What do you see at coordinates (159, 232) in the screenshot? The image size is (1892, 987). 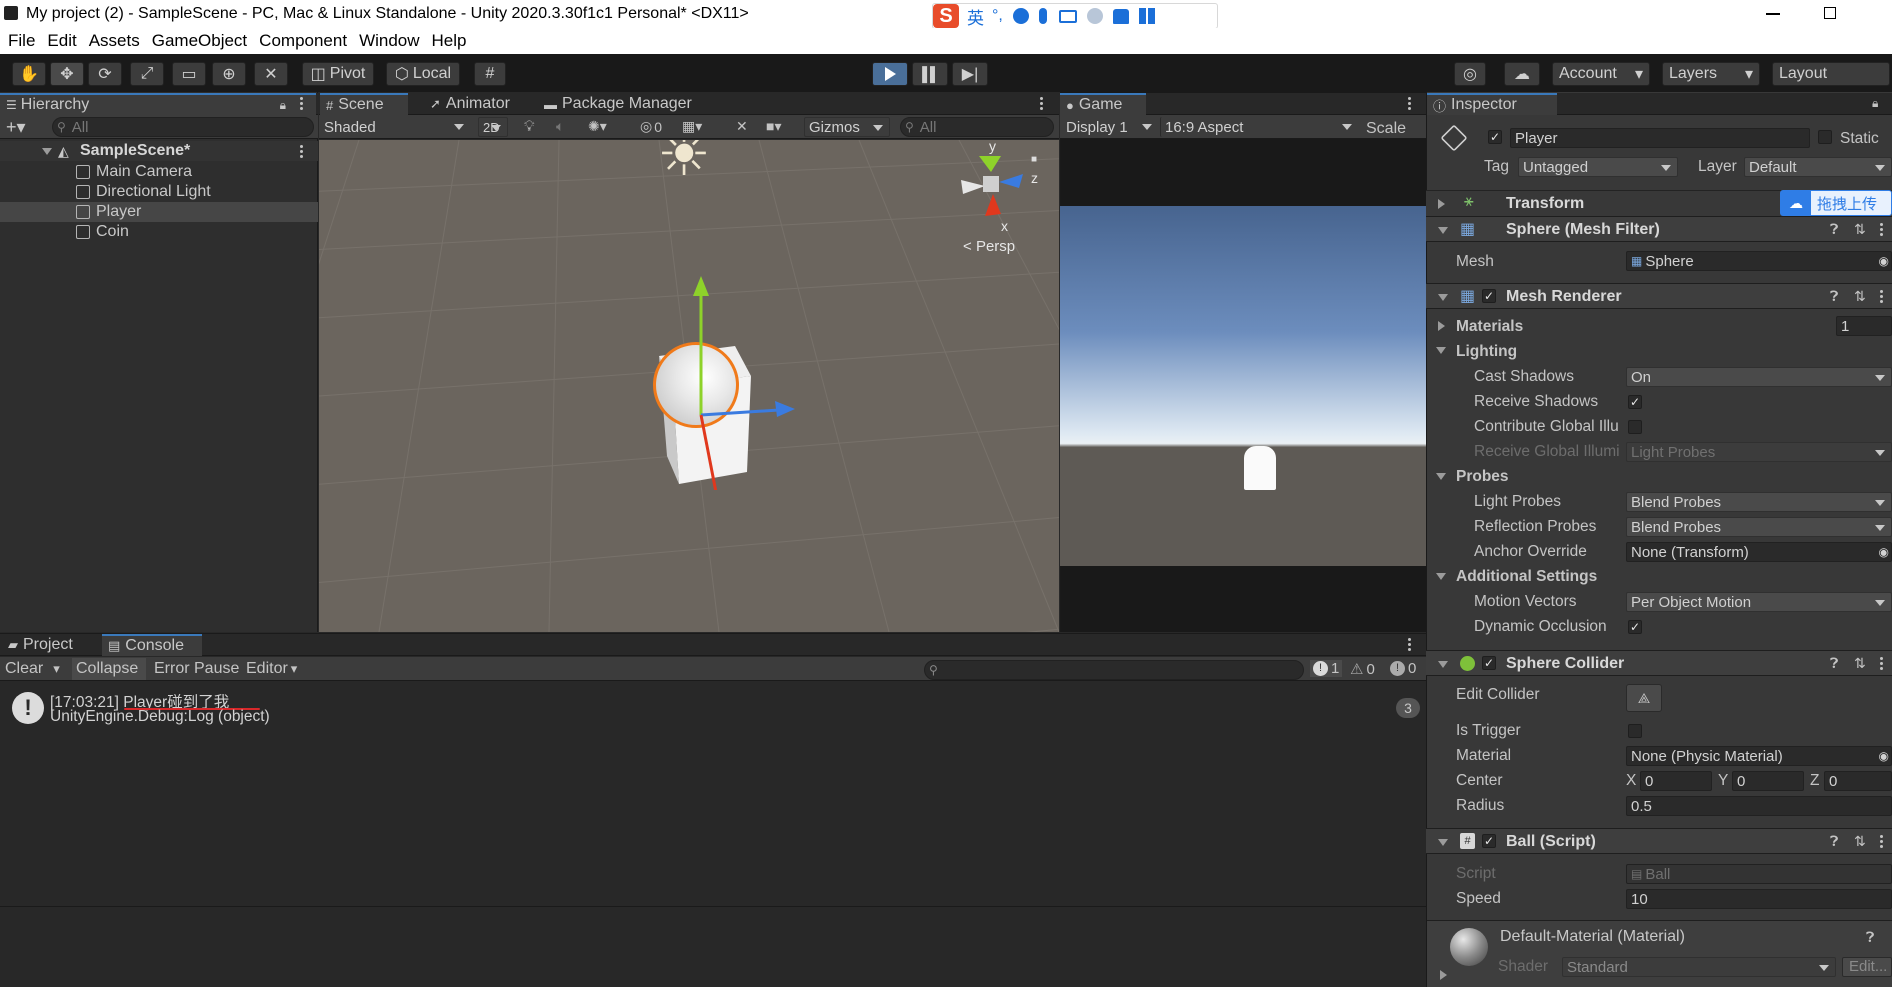 I see `hierarchy-item-coin: Coin` at bounding box center [159, 232].